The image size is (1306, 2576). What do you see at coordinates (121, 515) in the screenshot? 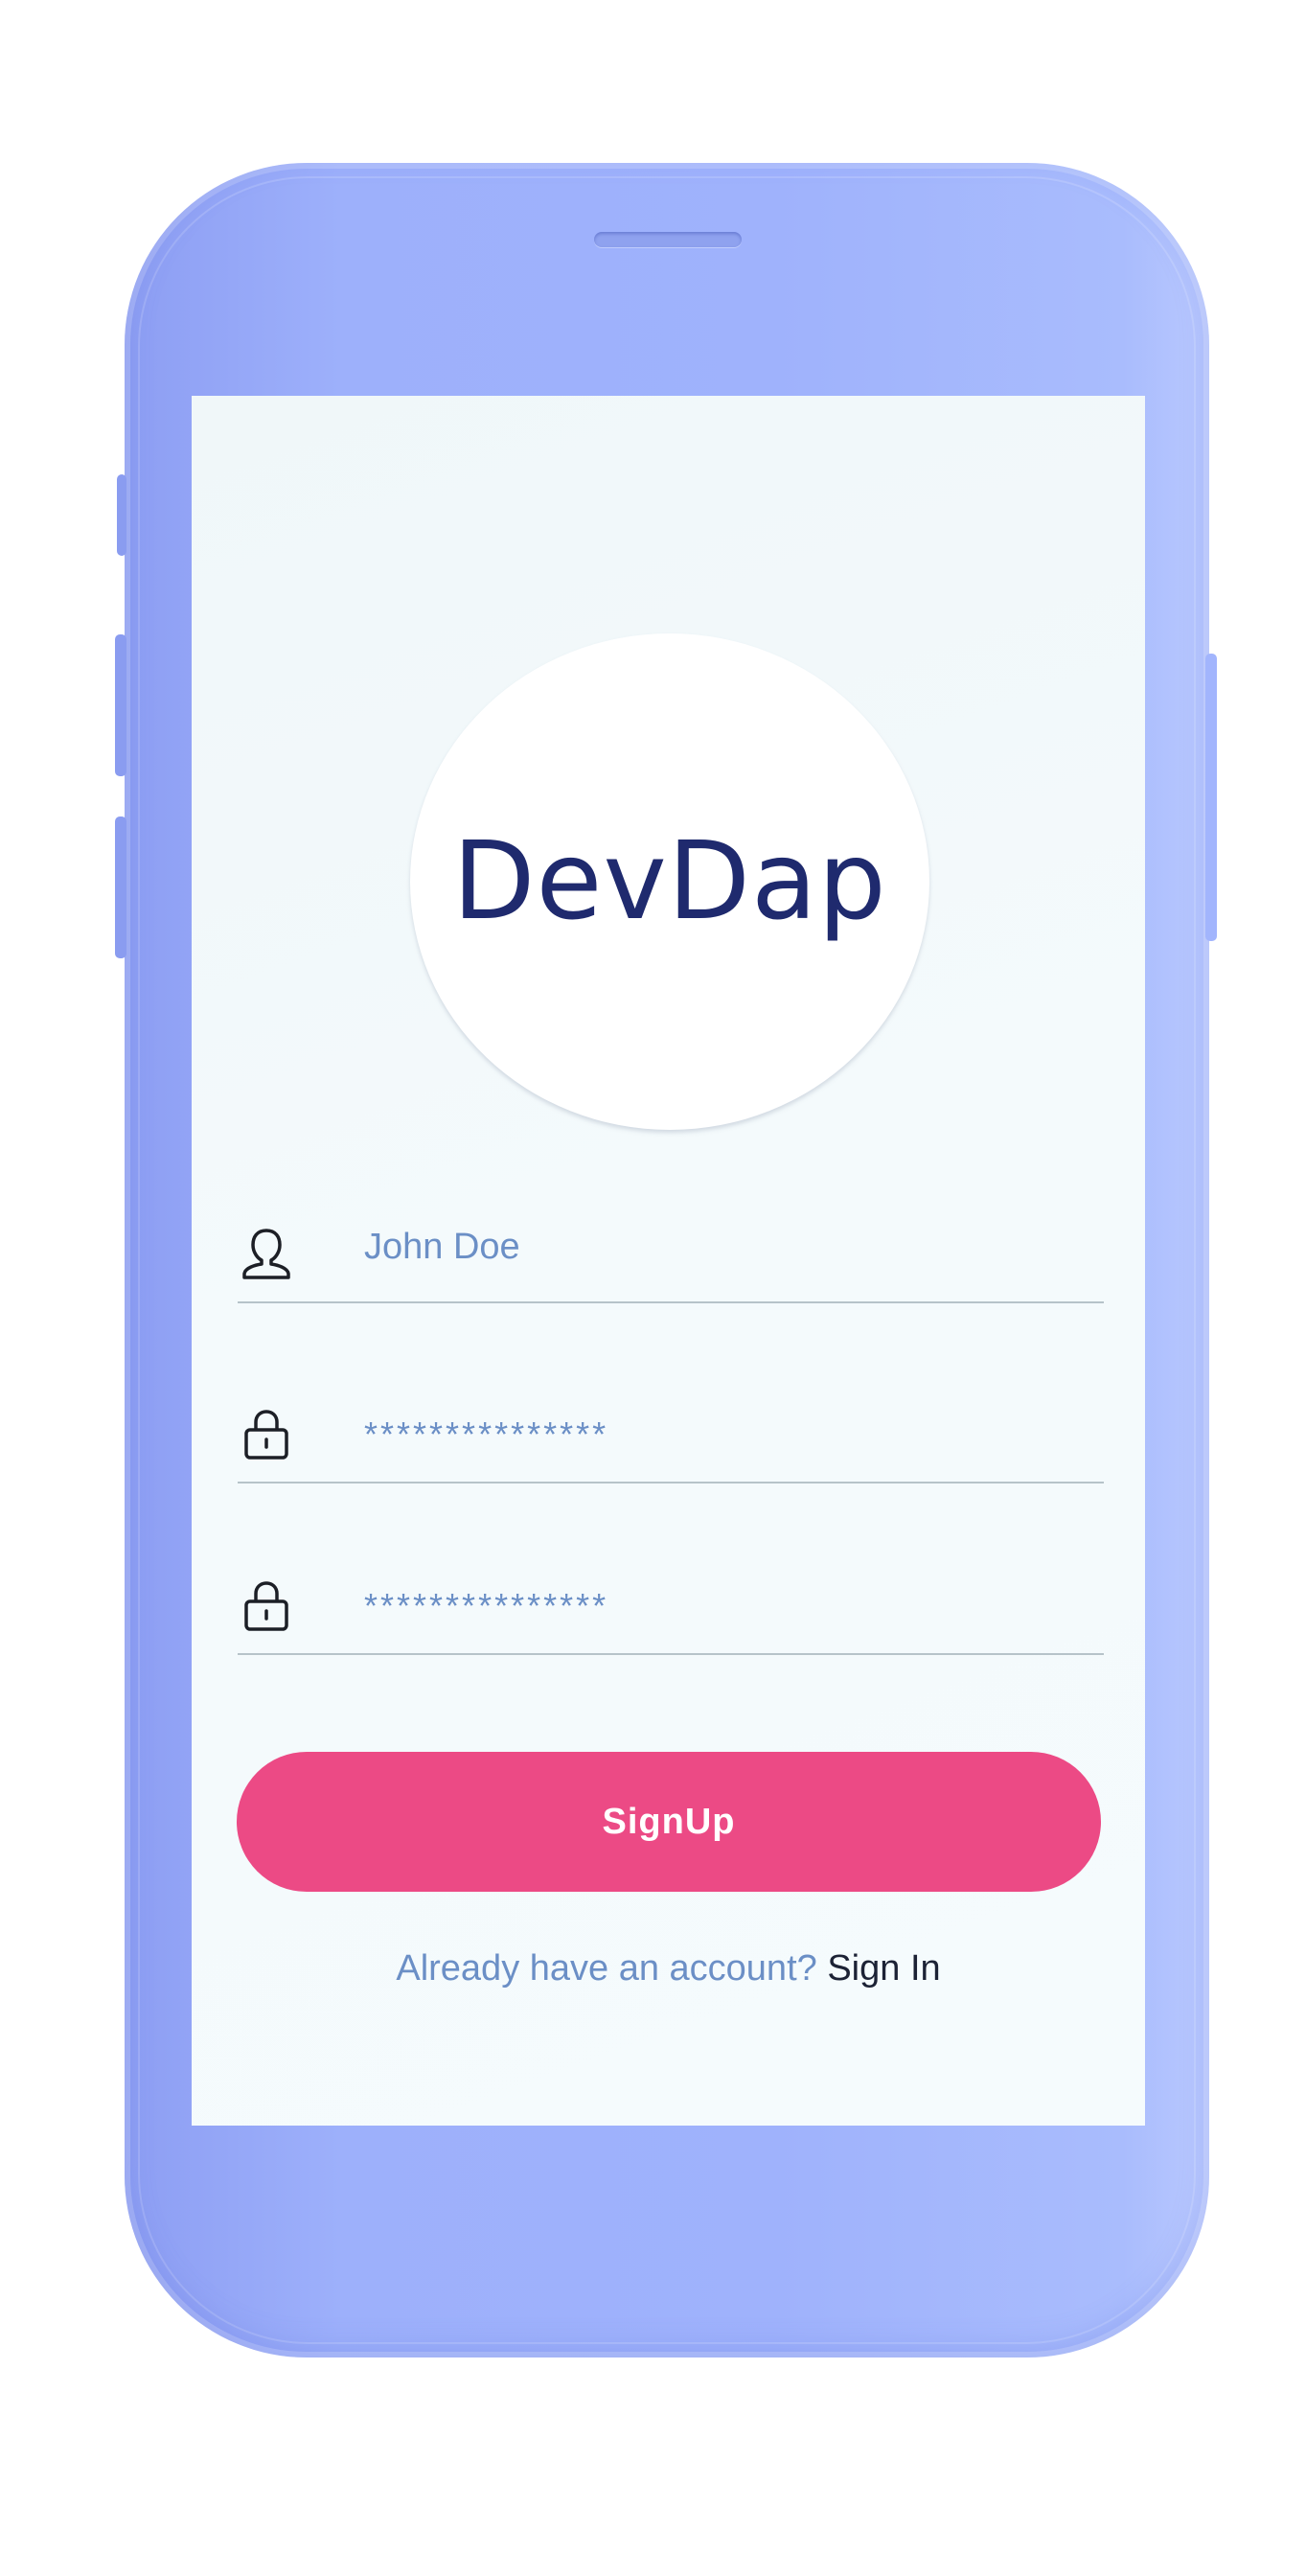
I see `mute-switch` at bounding box center [121, 515].